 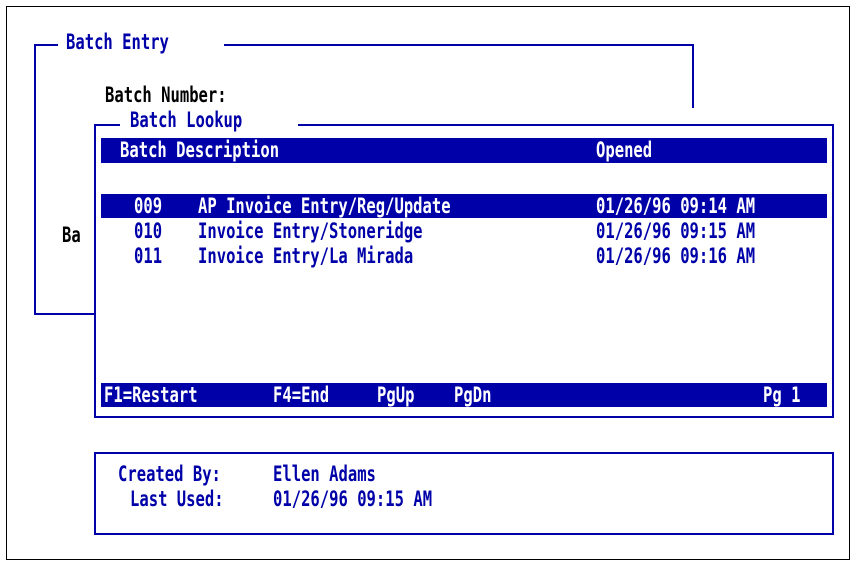 I want to click on row-2-opened: 01/26/96 09:15 AM, so click(x=675, y=231).